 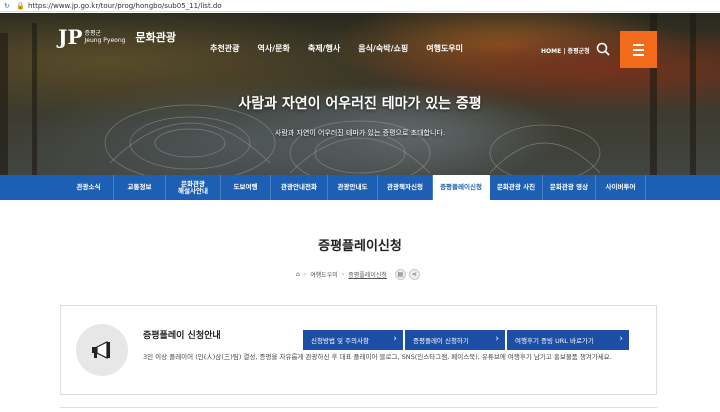 What do you see at coordinates (383, 48) in the screenshot?
I see `gnb-item-food: 음식/숙박/쇼핑` at bounding box center [383, 48].